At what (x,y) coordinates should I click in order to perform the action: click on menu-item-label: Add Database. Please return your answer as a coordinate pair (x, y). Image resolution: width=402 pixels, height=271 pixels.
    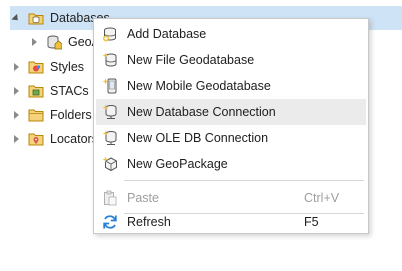
    Looking at the image, I should click on (167, 34).